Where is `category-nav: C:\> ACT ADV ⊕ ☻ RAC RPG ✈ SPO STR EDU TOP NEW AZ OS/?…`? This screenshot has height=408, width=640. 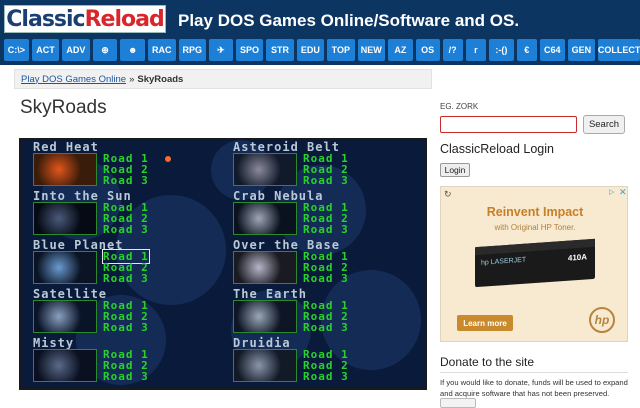
category-nav: C:\> ACT ADV ⊕ ☻ RAC RPG ✈ SPO STR EDU TOP NEW AZ OS/?… is located at coordinates (320, 52).